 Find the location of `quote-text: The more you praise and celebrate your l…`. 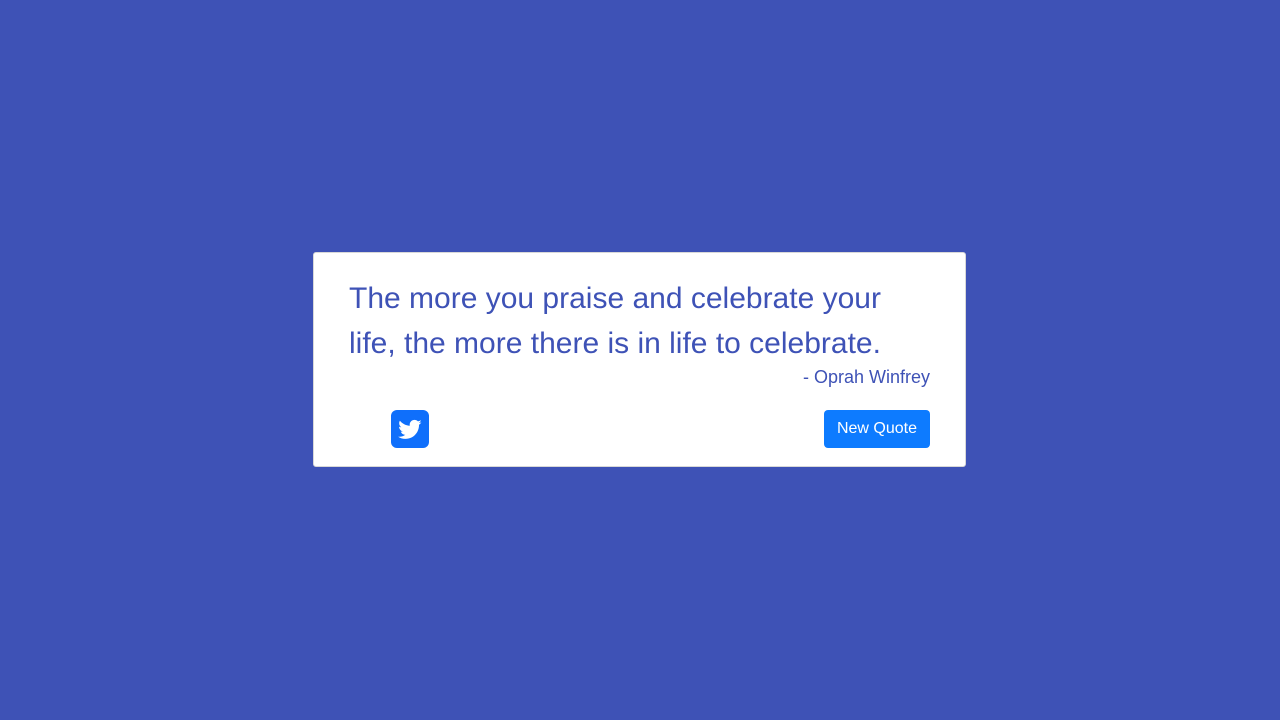

quote-text: The more you praise and celebrate your l… is located at coordinates (615, 321).